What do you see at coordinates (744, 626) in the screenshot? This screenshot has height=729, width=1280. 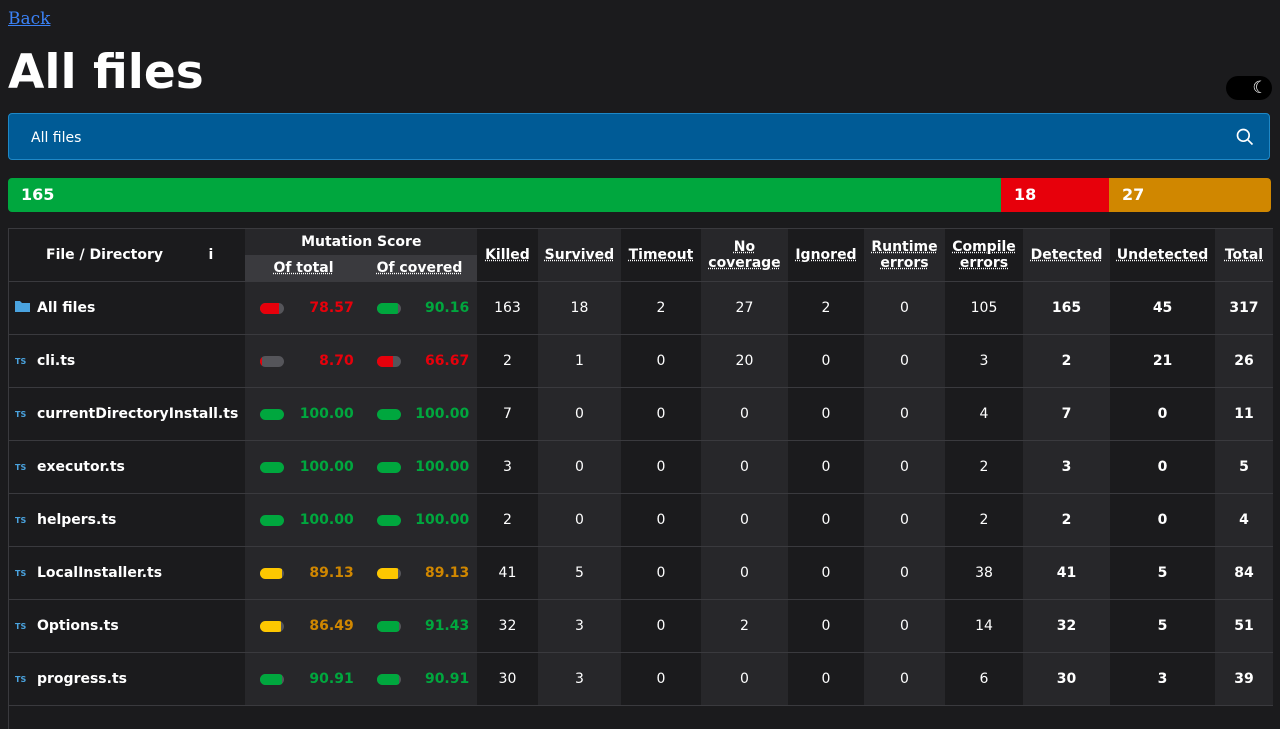 I see `no-coverage-cell: 2` at bounding box center [744, 626].